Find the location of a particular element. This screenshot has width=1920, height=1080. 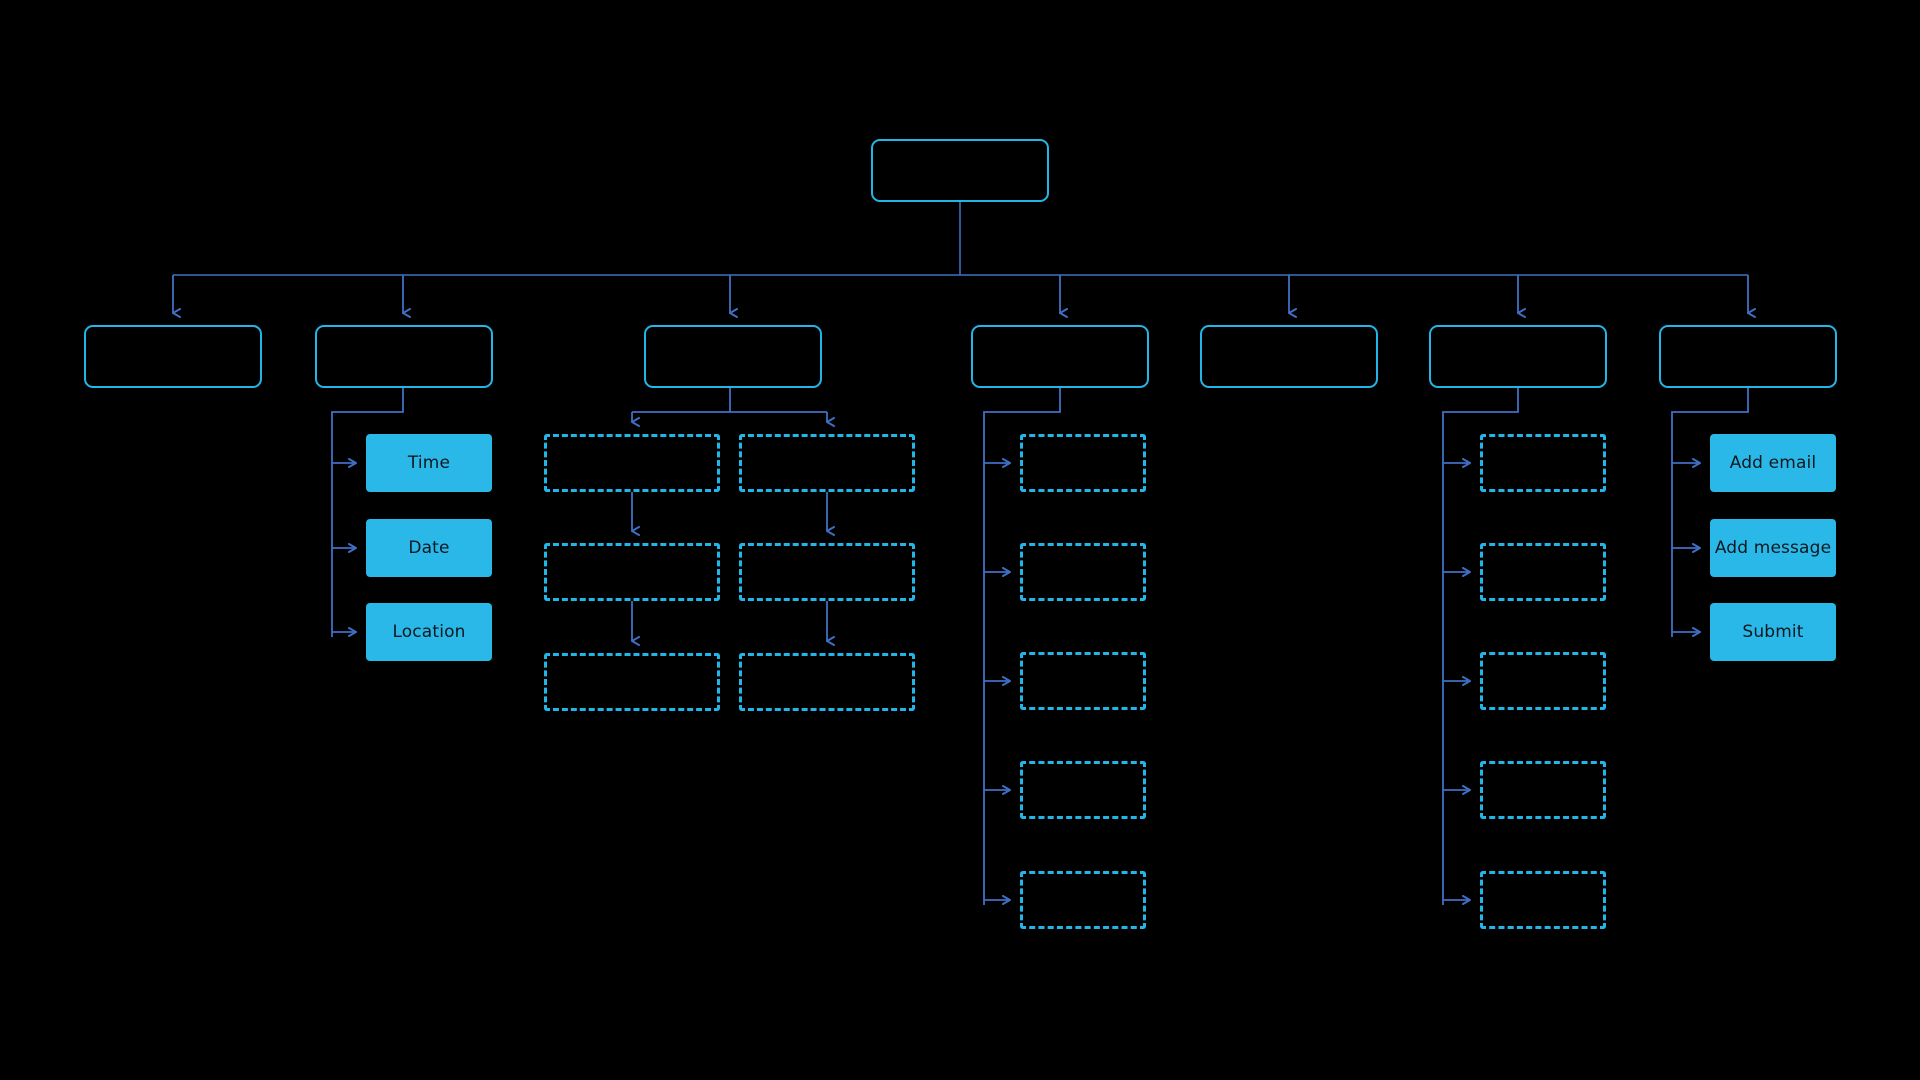

node-time: Time is located at coordinates (429, 463).